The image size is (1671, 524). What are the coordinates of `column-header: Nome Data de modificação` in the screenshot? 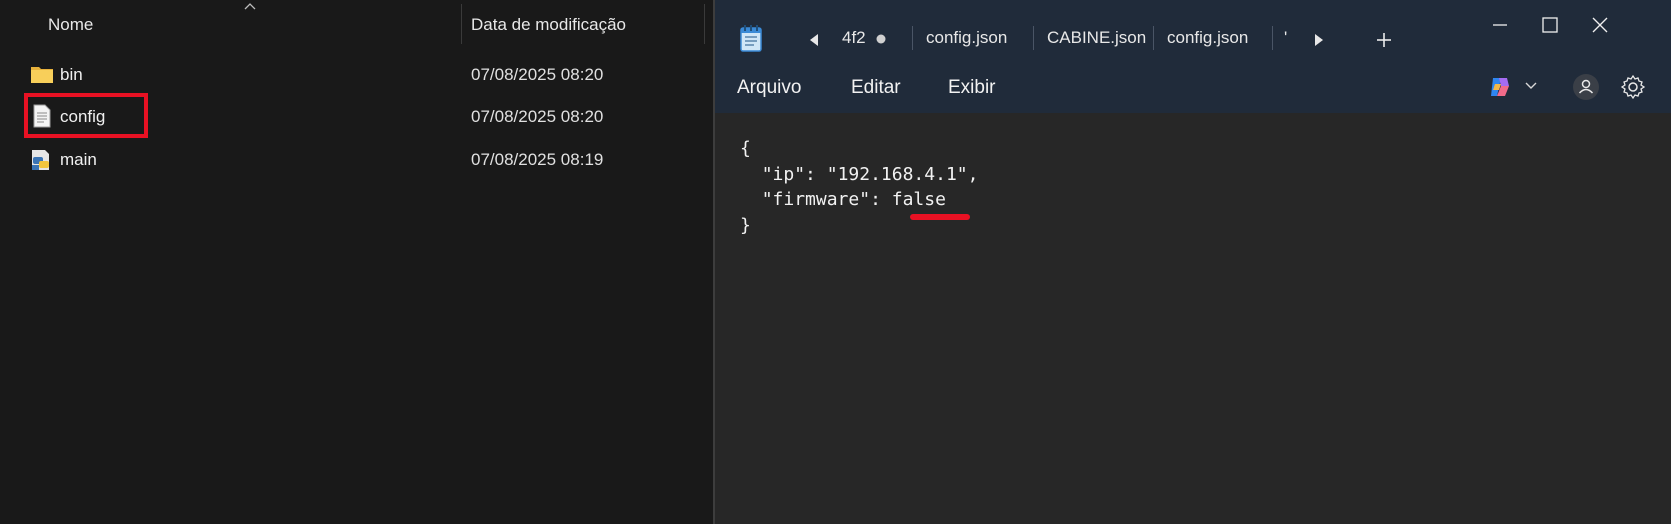 It's located at (356, 23).